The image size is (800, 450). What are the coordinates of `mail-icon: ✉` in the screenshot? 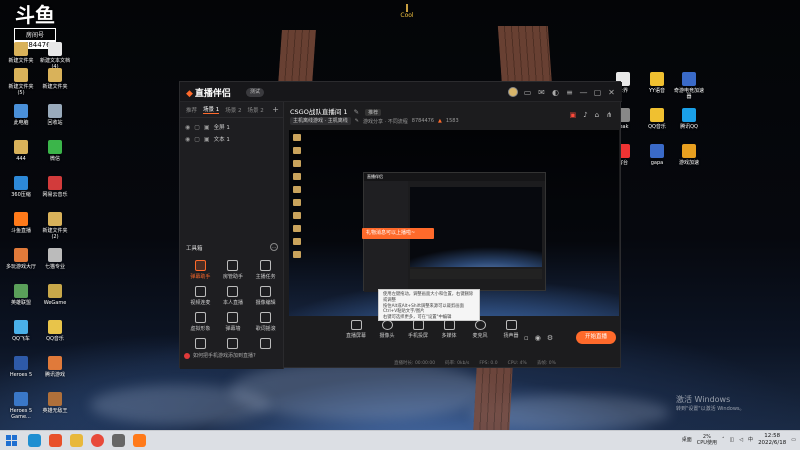 It's located at (541, 92).